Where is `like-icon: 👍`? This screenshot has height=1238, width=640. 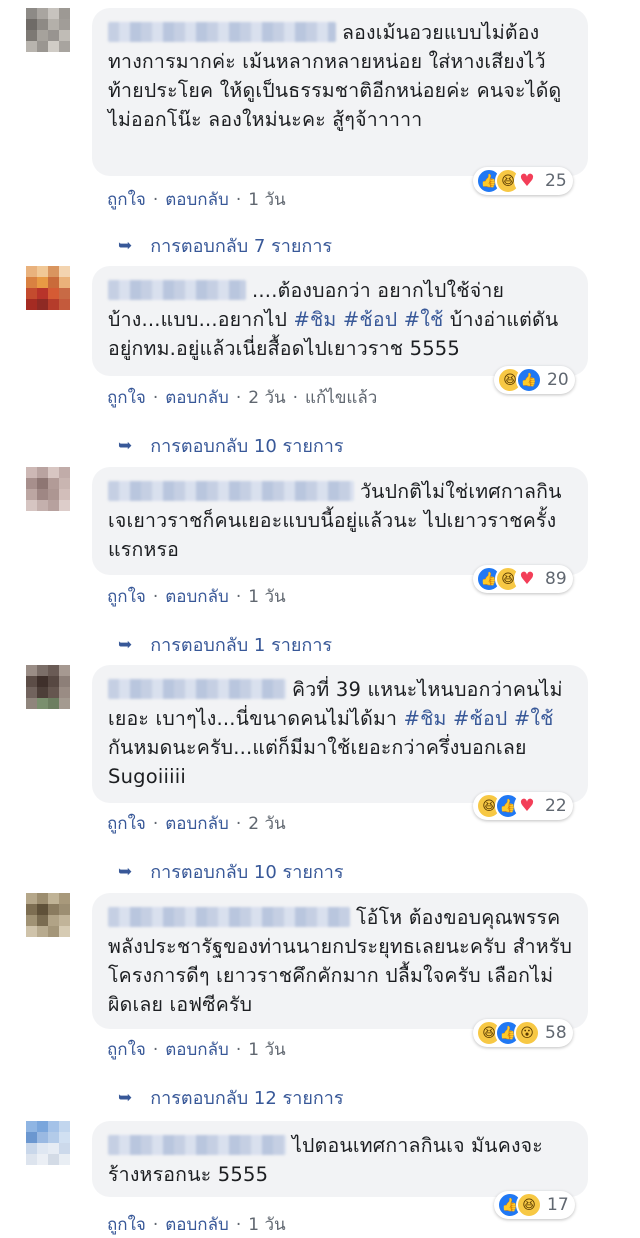 like-icon: 👍 is located at coordinates (529, 380).